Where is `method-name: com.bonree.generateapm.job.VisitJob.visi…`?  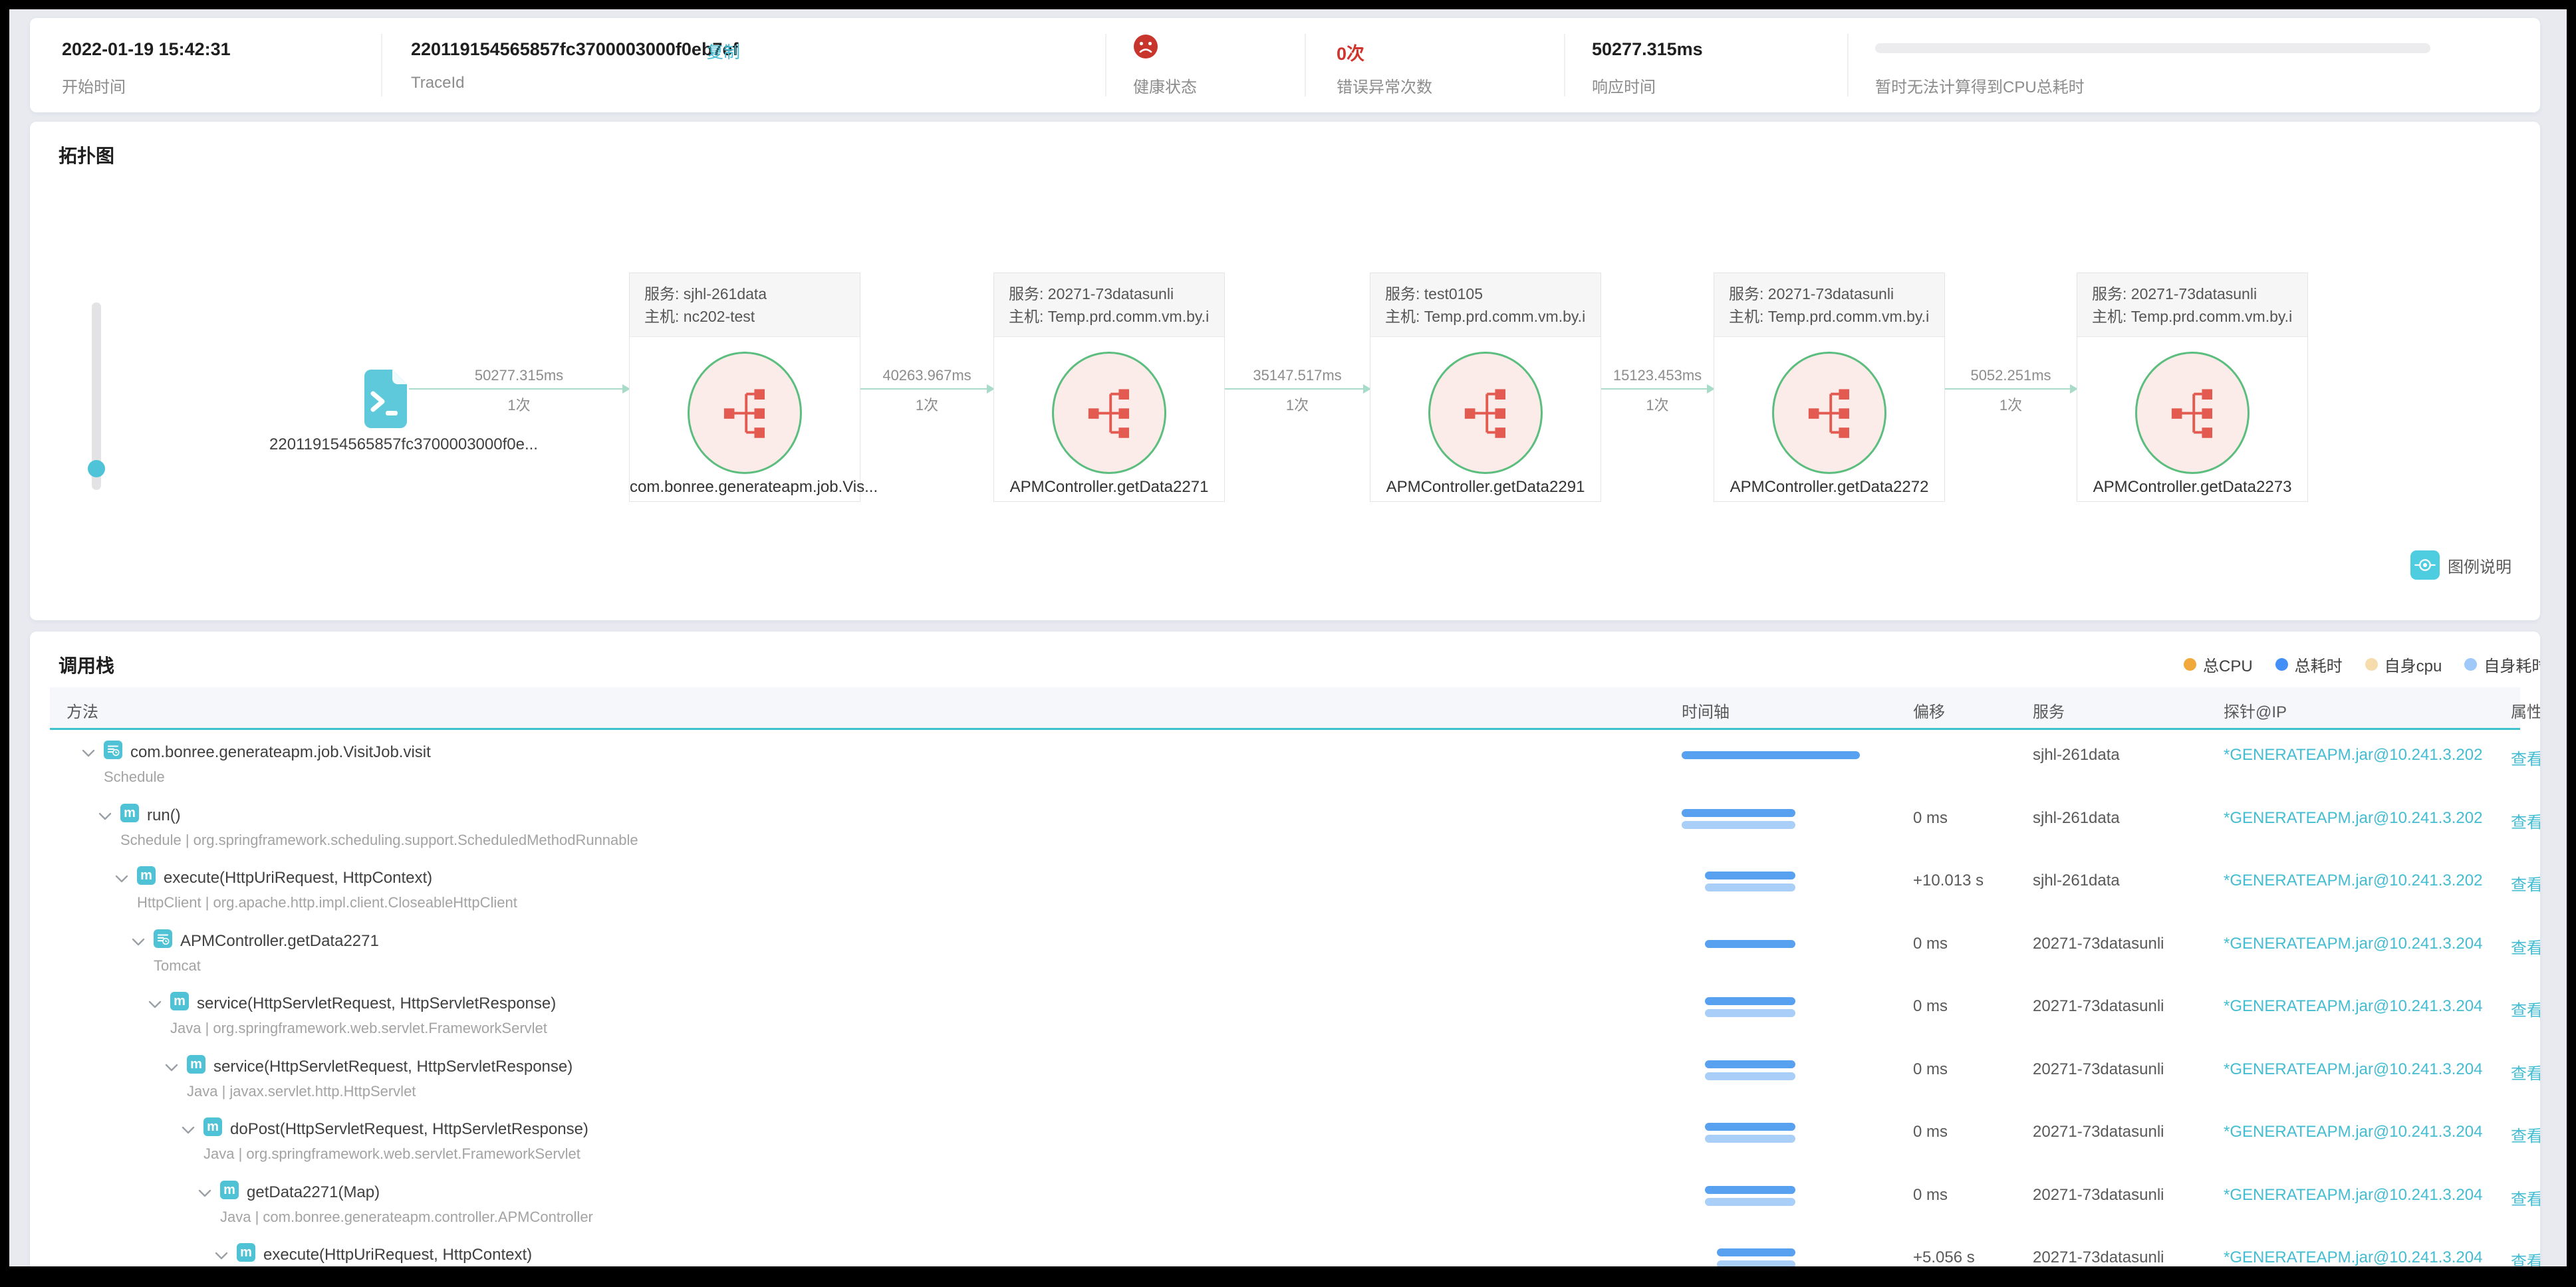
method-name: com.bonree.generateapm.job.VisitJob.visi… is located at coordinates (280, 752).